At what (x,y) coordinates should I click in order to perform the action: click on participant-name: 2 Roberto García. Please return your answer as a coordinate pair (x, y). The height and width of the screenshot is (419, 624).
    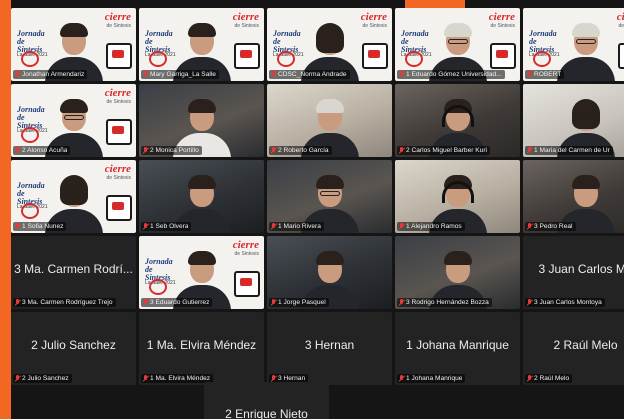
    Looking at the image, I should click on (303, 150).